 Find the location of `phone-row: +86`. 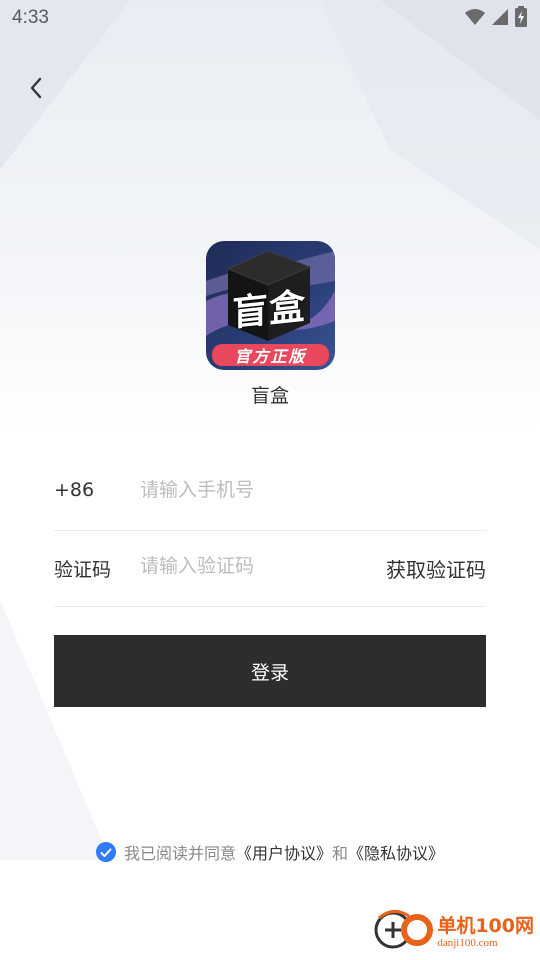

phone-row: +86 is located at coordinates (270, 492).